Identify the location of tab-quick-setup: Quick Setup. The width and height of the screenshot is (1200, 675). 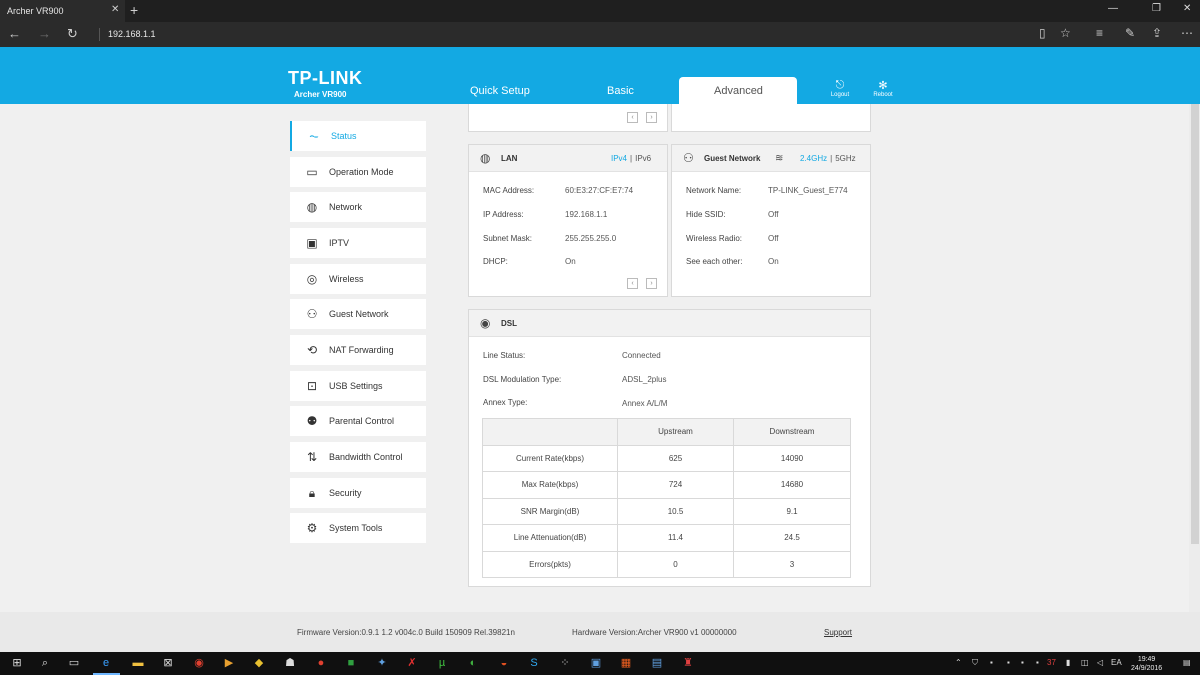
(500, 91).